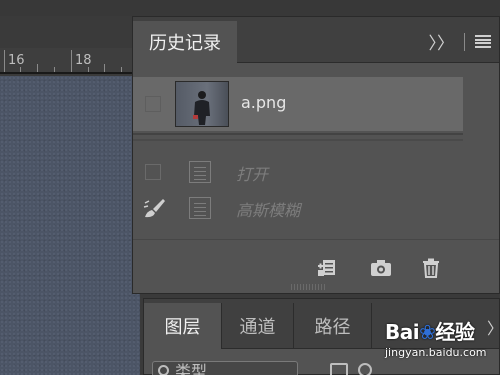  Describe the element at coordinates (191, 368) in the screenshot. I see `layer-filter-label: 类型` at that location.